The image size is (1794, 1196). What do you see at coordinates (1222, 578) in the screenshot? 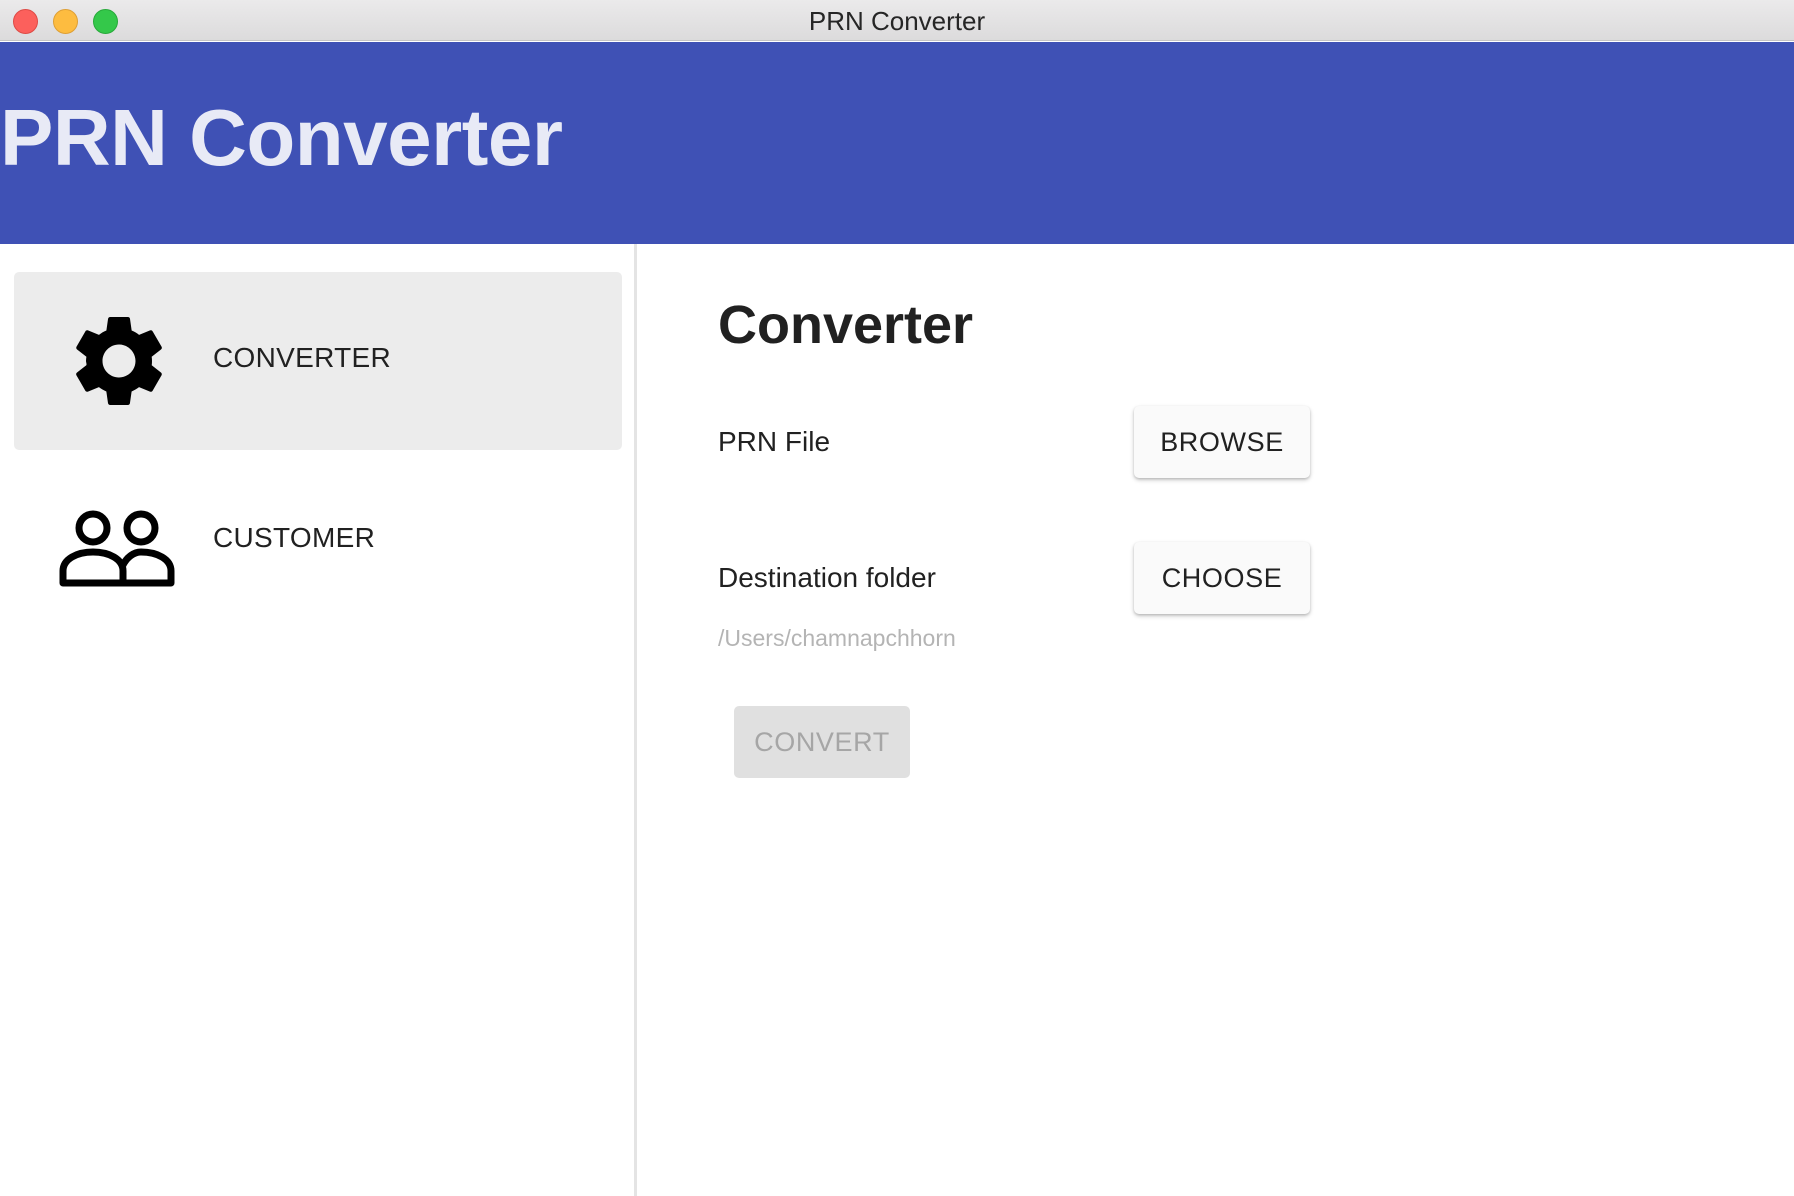
I see `choose-button: CHOOSE` at bounding box center [1222, 578].